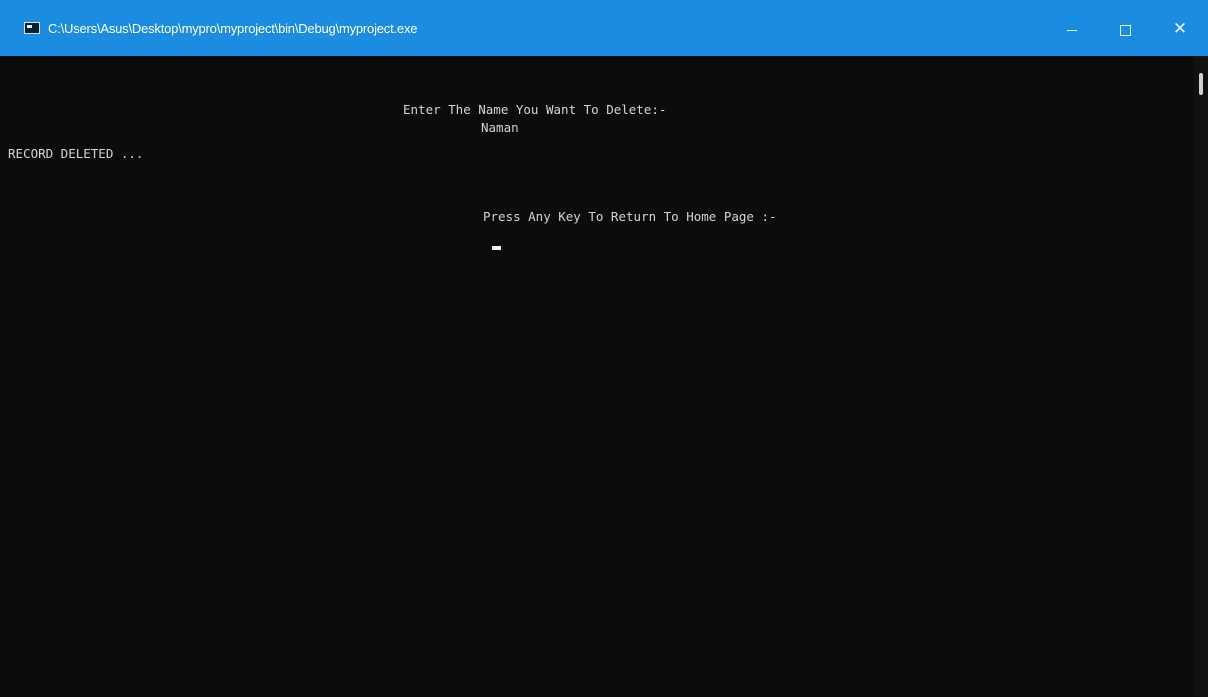  I want to click on minimize-icon, so click(1072, 30).